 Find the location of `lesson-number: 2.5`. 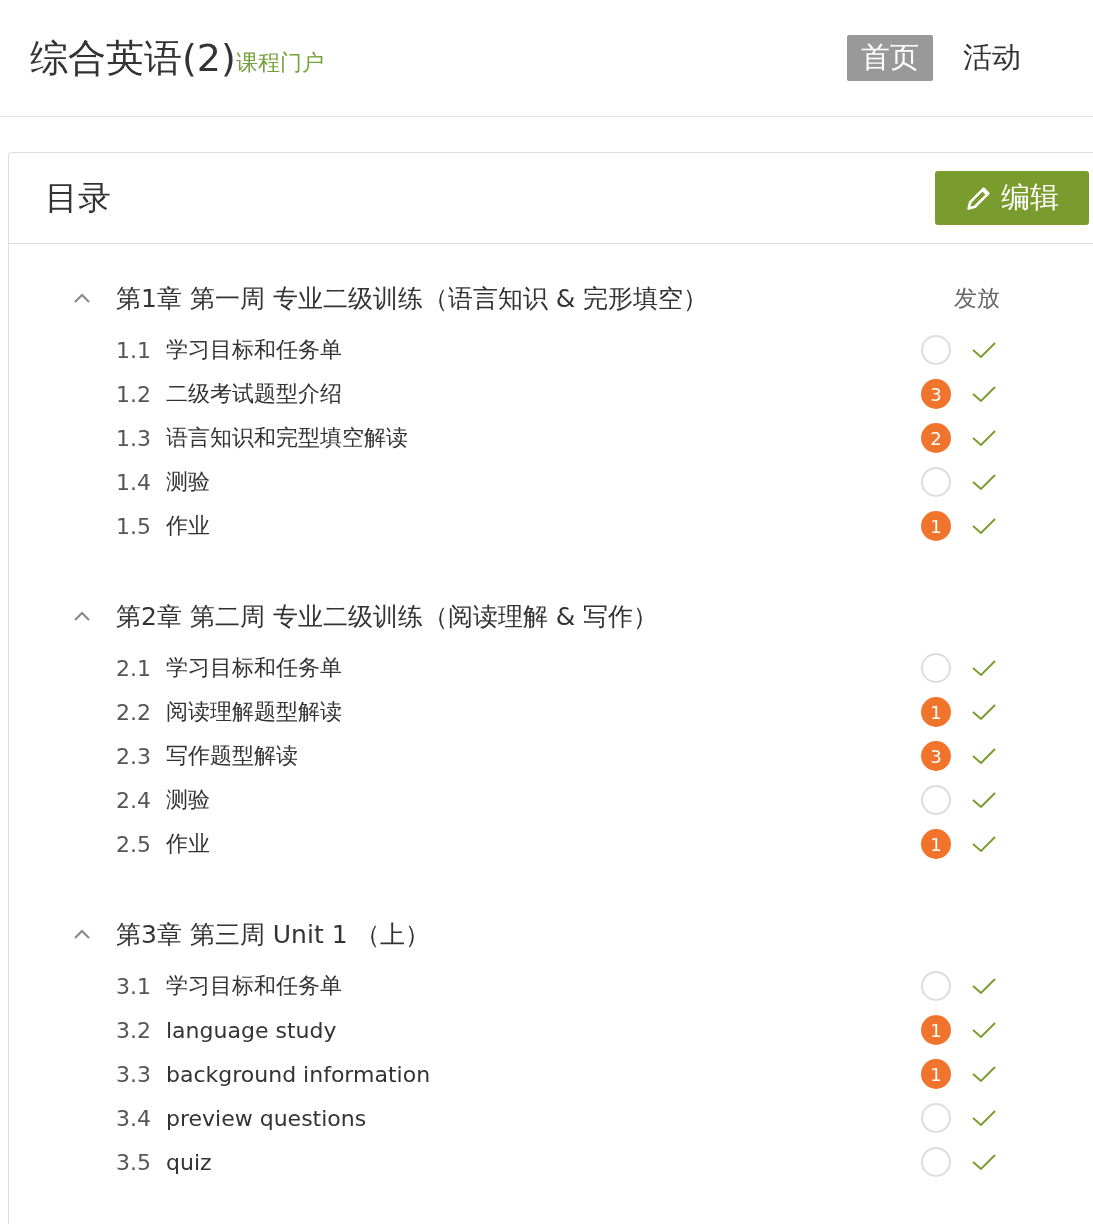

lesson-number: 2.5 is located at coordinates (134, 844).